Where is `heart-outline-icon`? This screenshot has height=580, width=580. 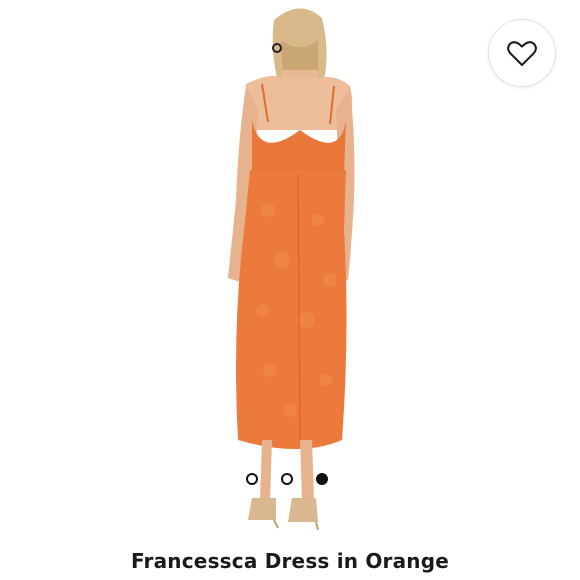
heart-outline-icon is located at coordinates (522, 53).